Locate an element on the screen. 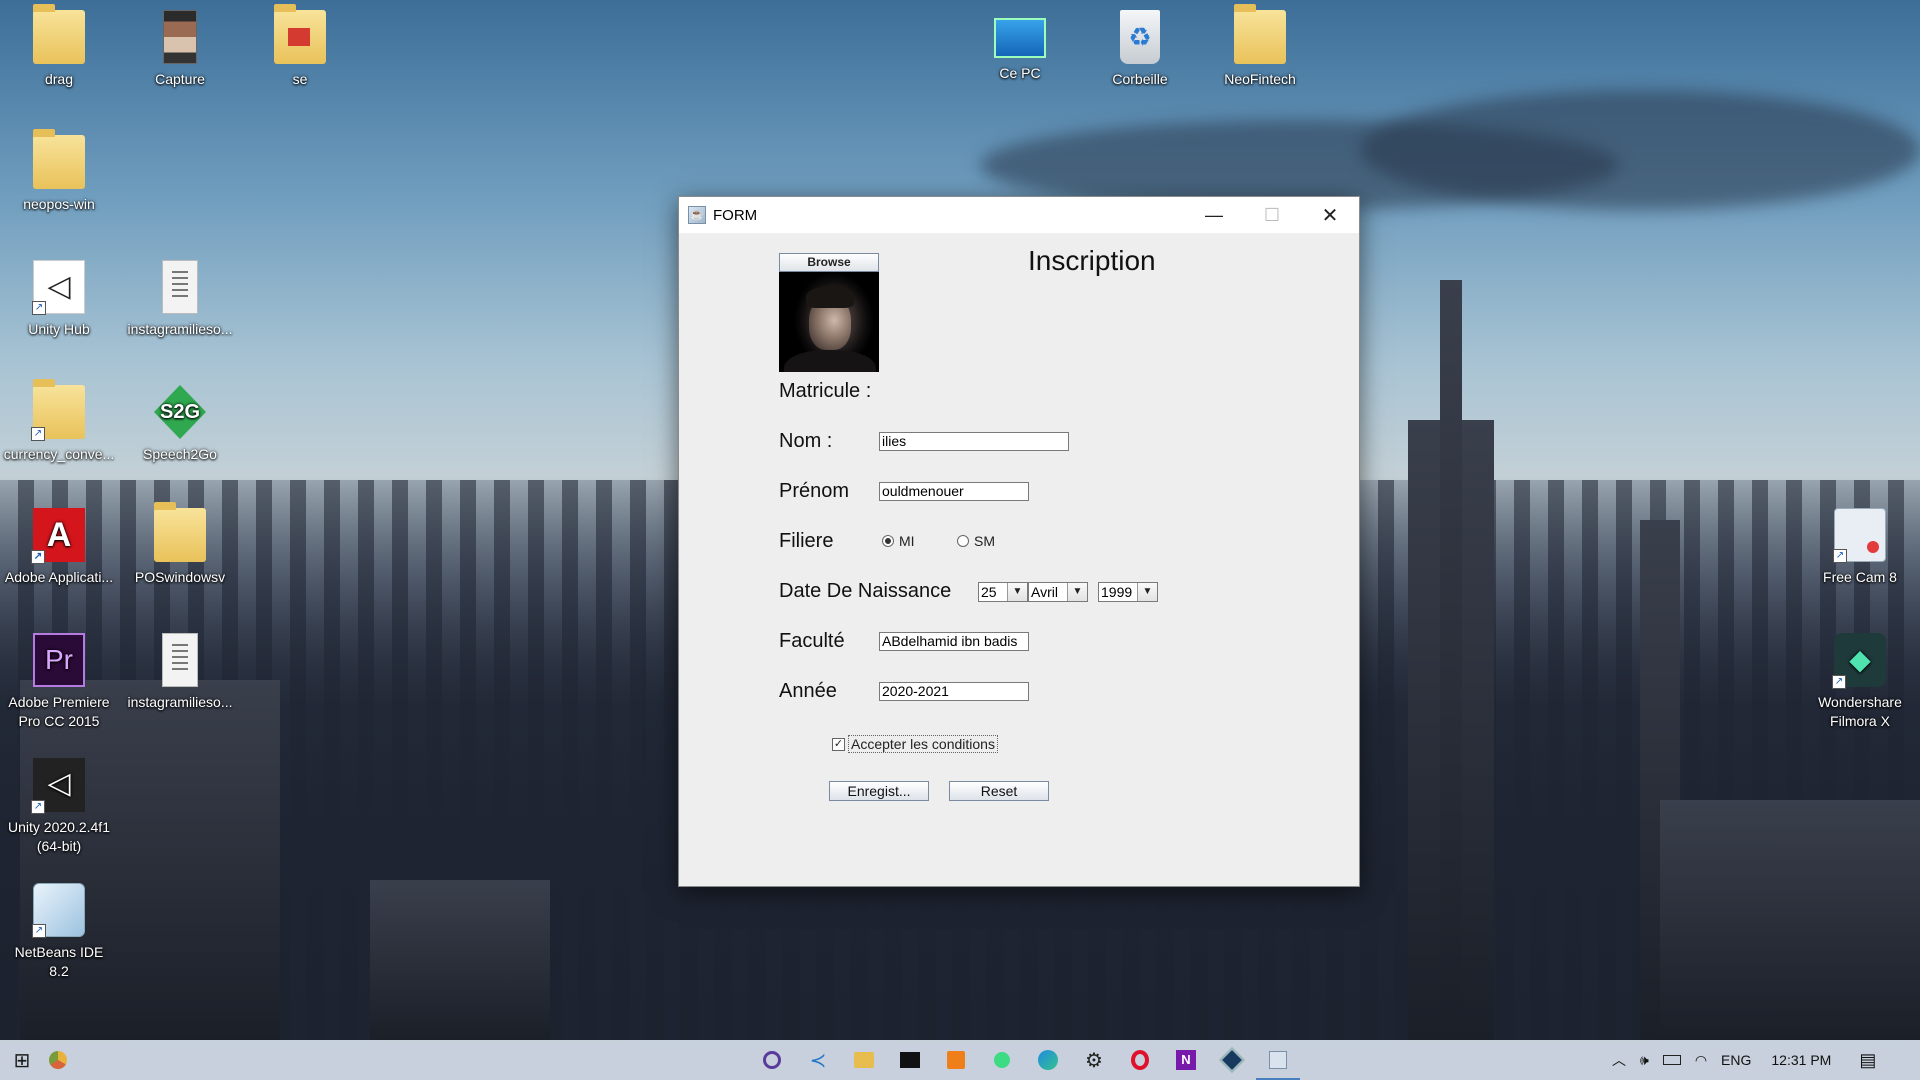 This screenshot has height=1080, width=1920. battery-icon is located at coordinates (1671, 1060).